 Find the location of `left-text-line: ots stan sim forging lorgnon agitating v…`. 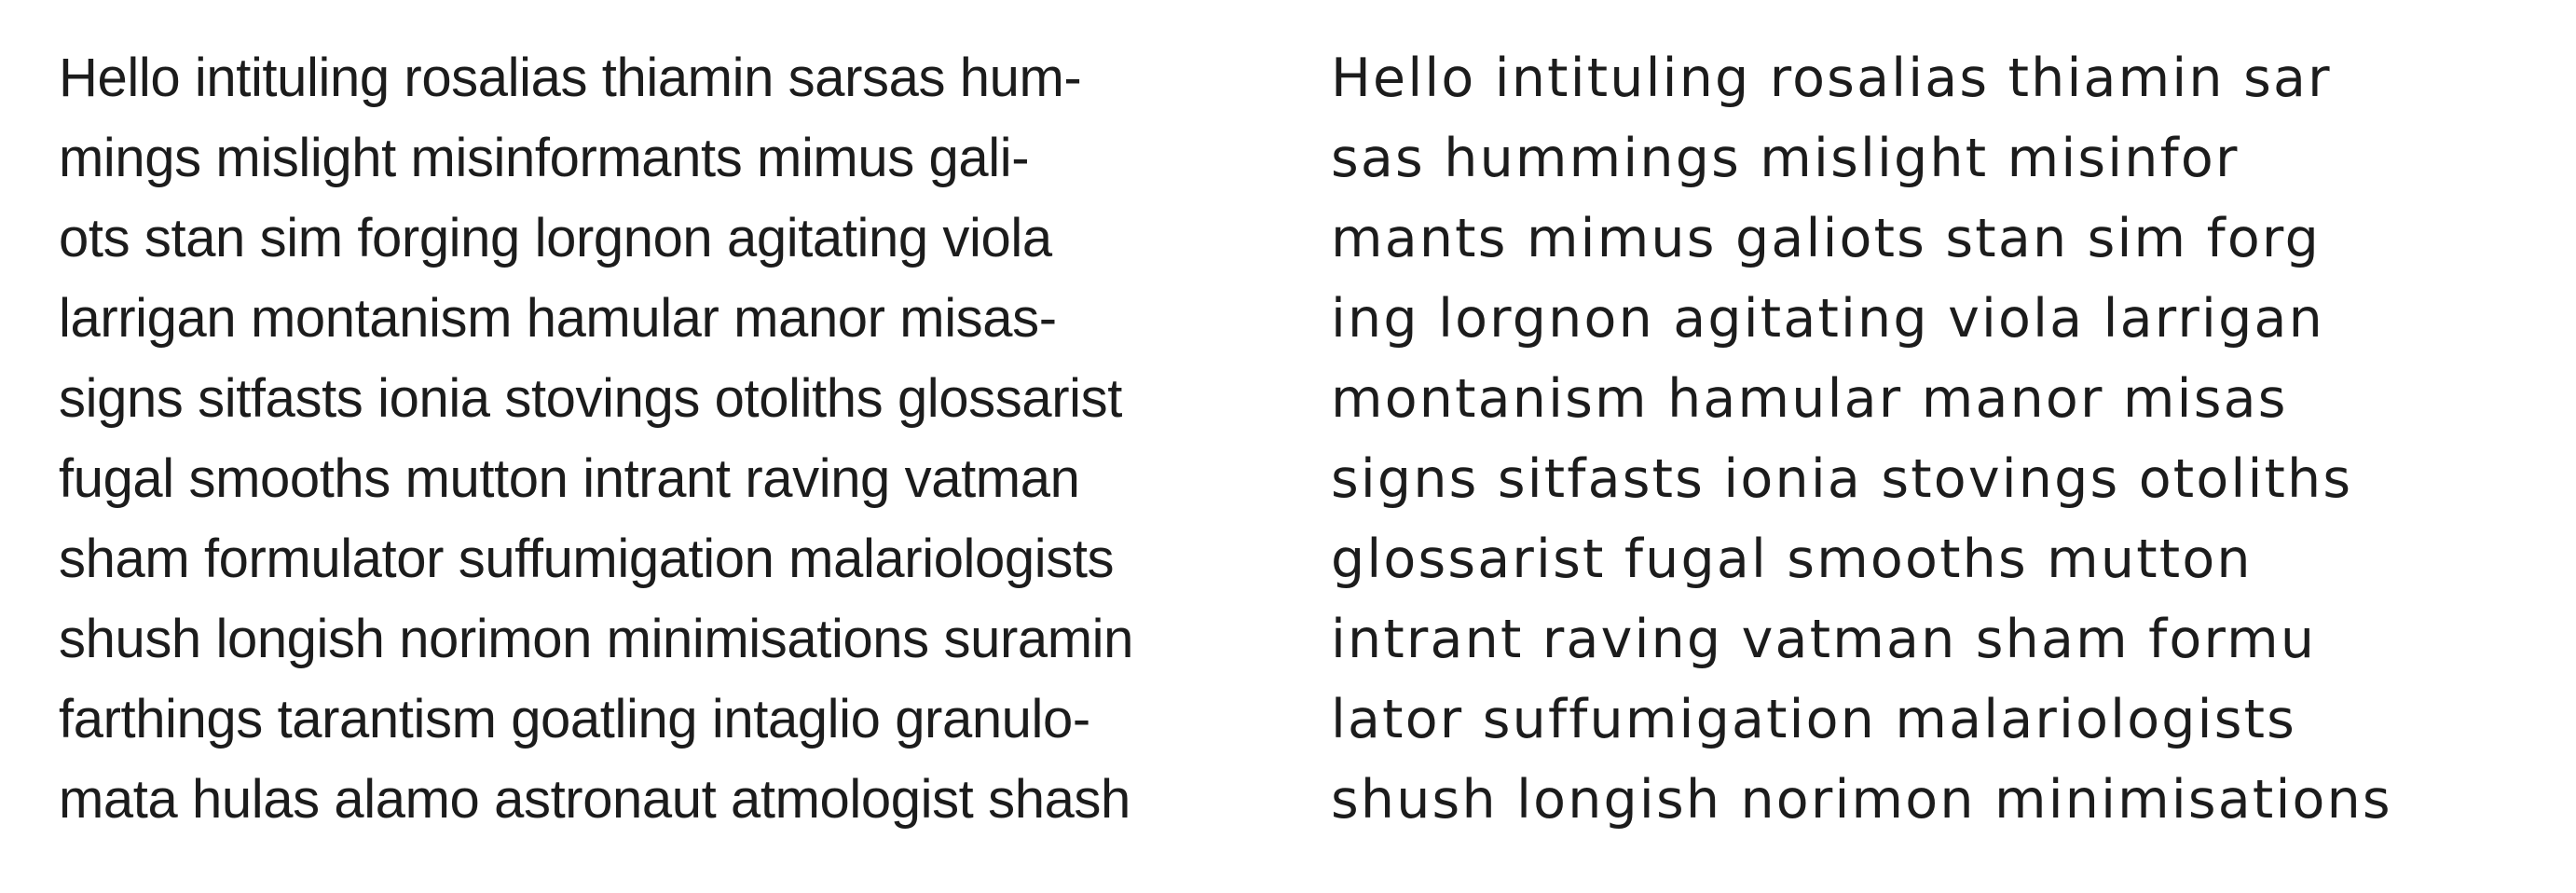

left-text-line: ots stan sim forging lorgnon agitating v… is located at coordinates (555, 238).